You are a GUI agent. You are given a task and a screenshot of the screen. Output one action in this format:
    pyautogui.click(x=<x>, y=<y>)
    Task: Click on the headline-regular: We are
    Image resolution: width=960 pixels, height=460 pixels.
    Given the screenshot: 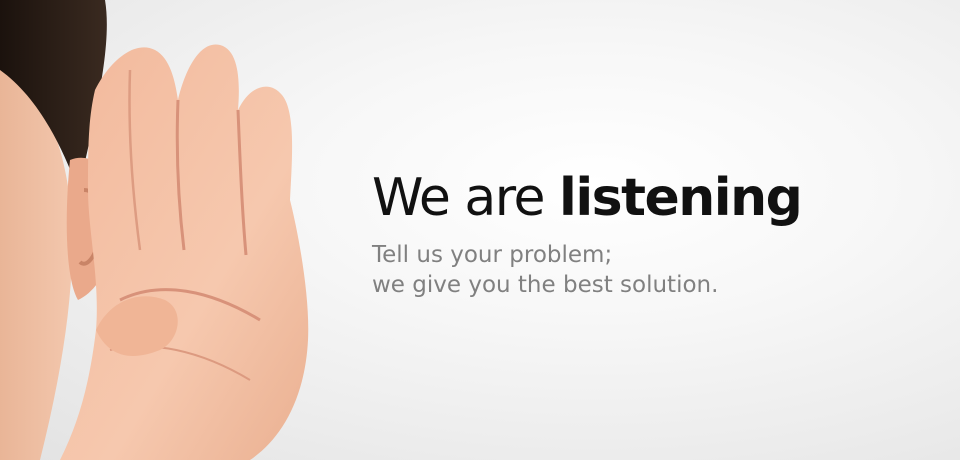 What is the action you would take?
    pyautogui.click(x=466, y=198)
    